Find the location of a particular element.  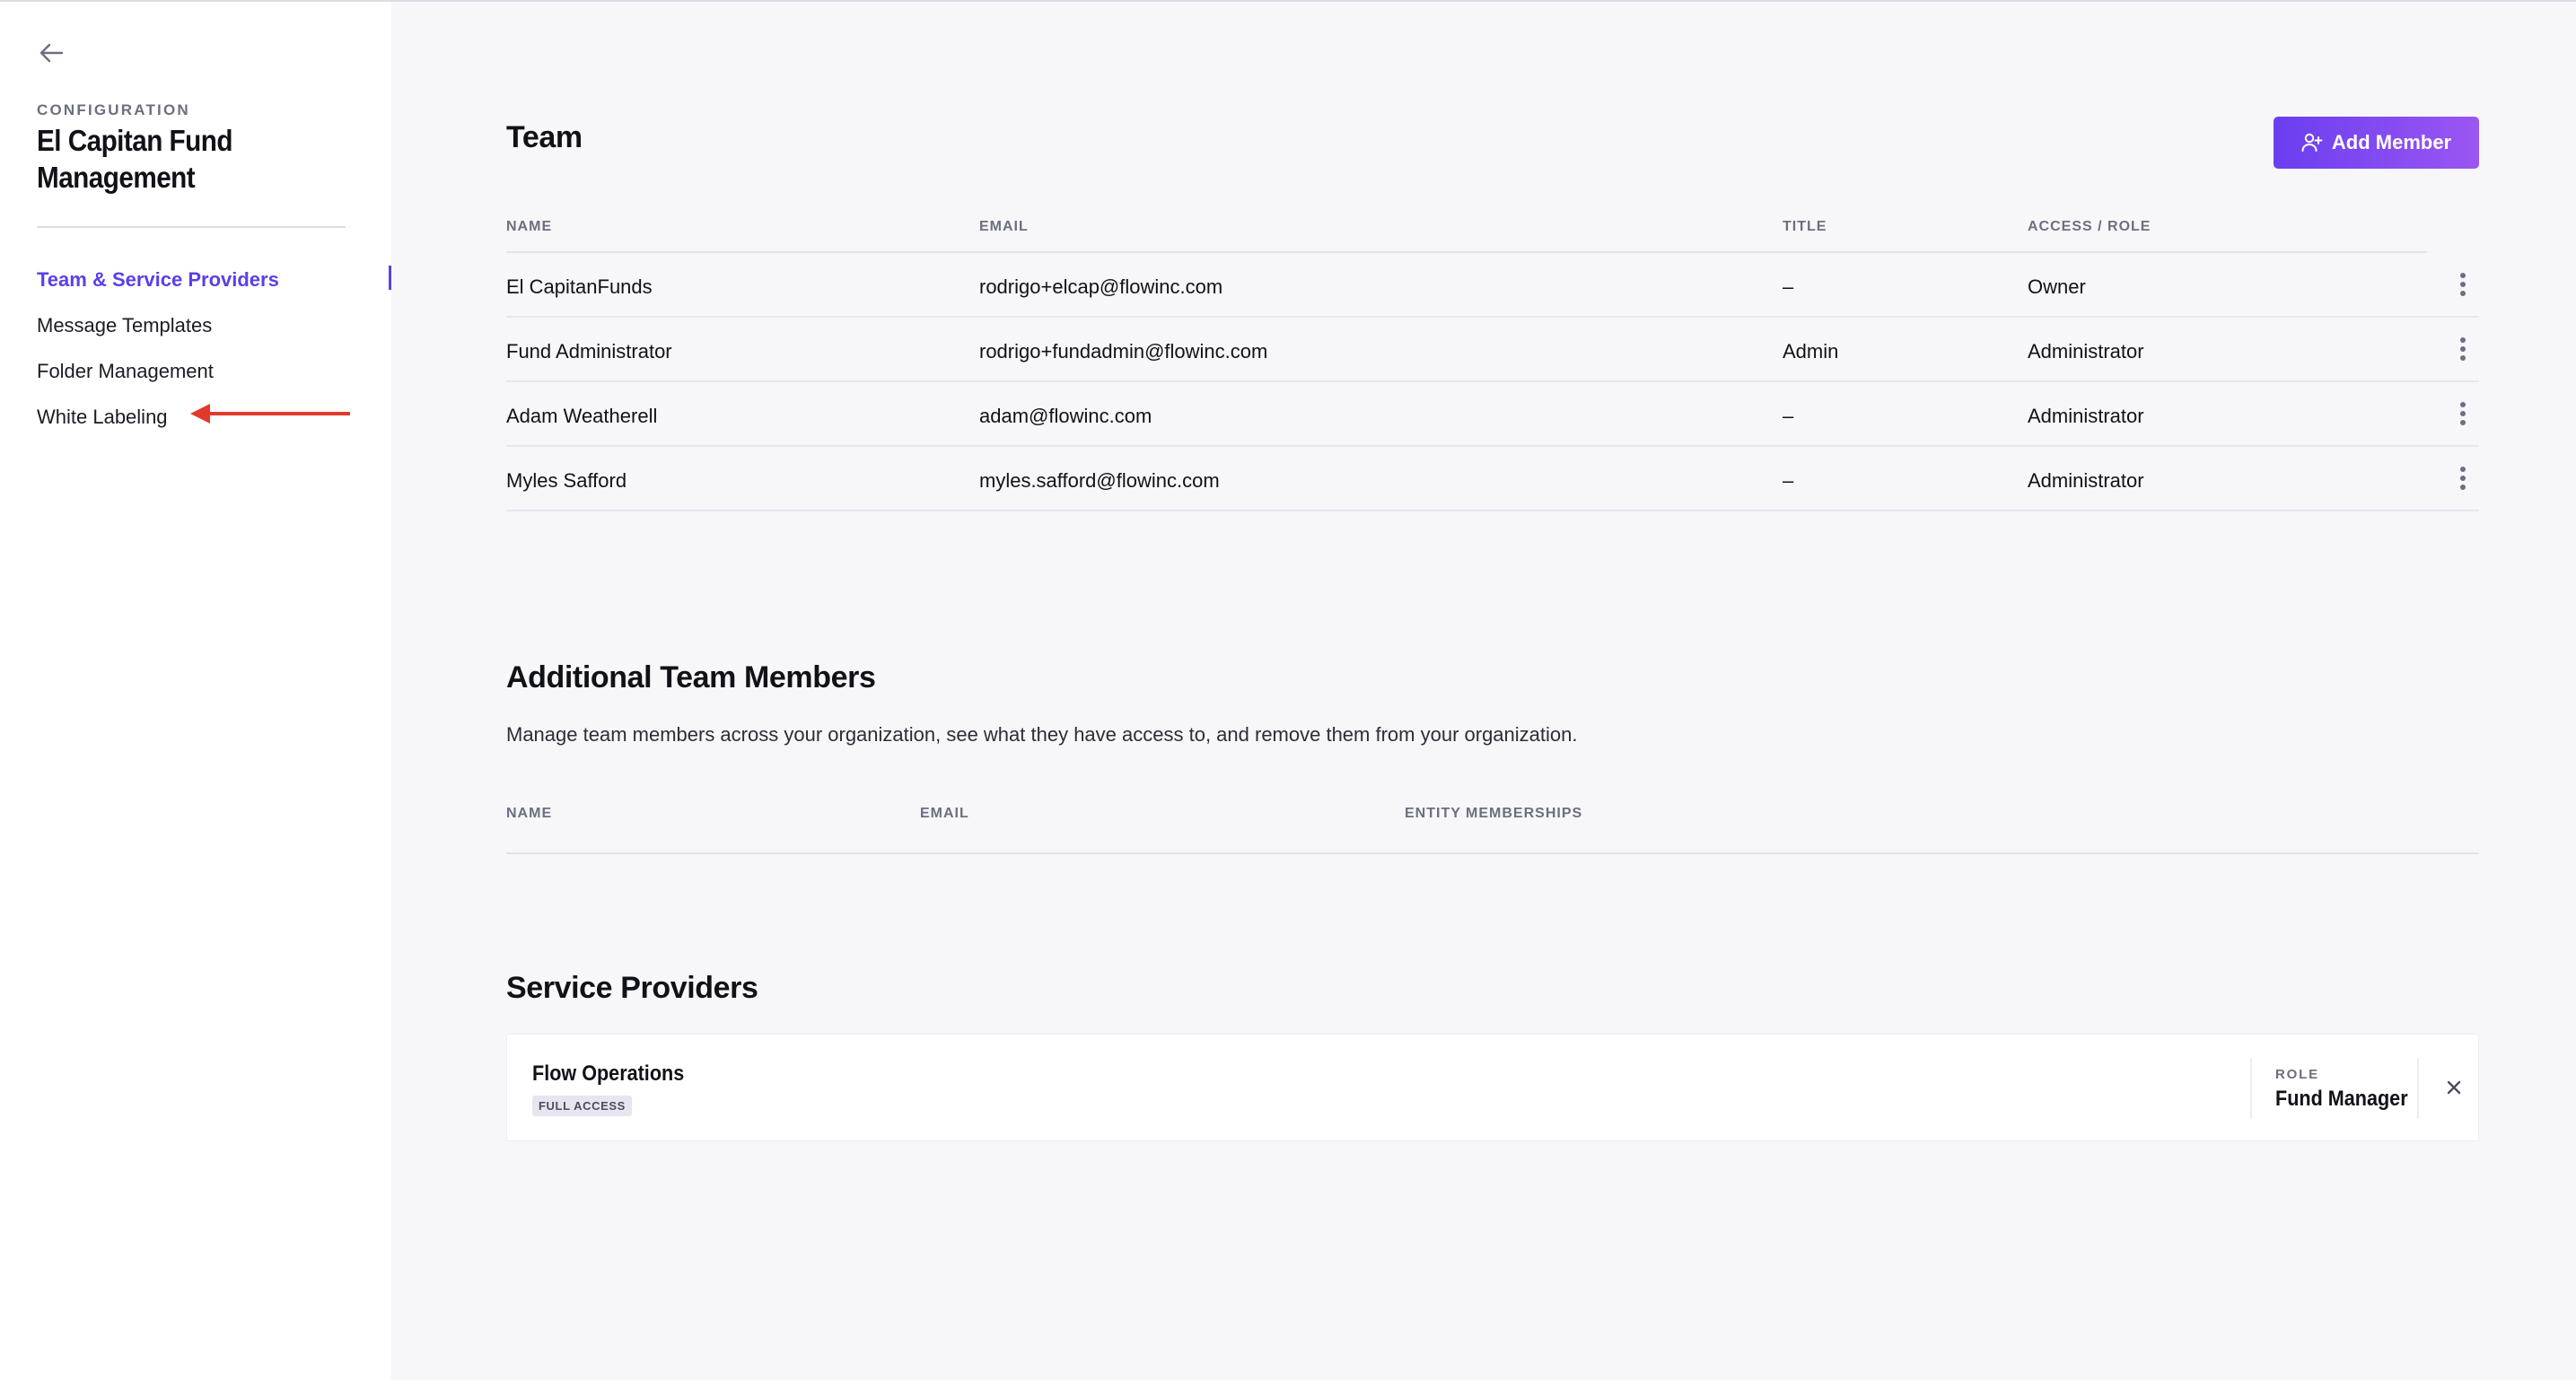

table-header: NAME EMAIL ENTITY MEMBERSHIPS is located at coordinates (1492, 820).